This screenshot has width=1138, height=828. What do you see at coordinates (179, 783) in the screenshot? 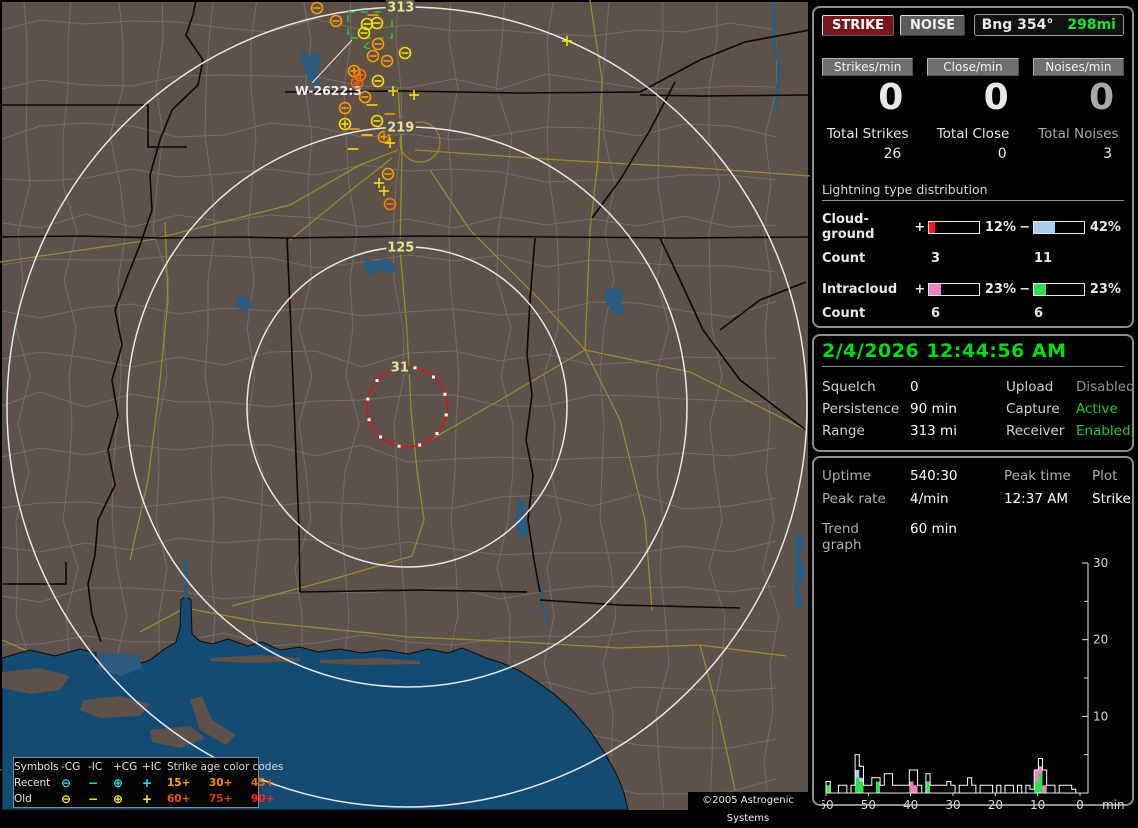
I see `age-15: 15+` at bounding box center [179, 783].